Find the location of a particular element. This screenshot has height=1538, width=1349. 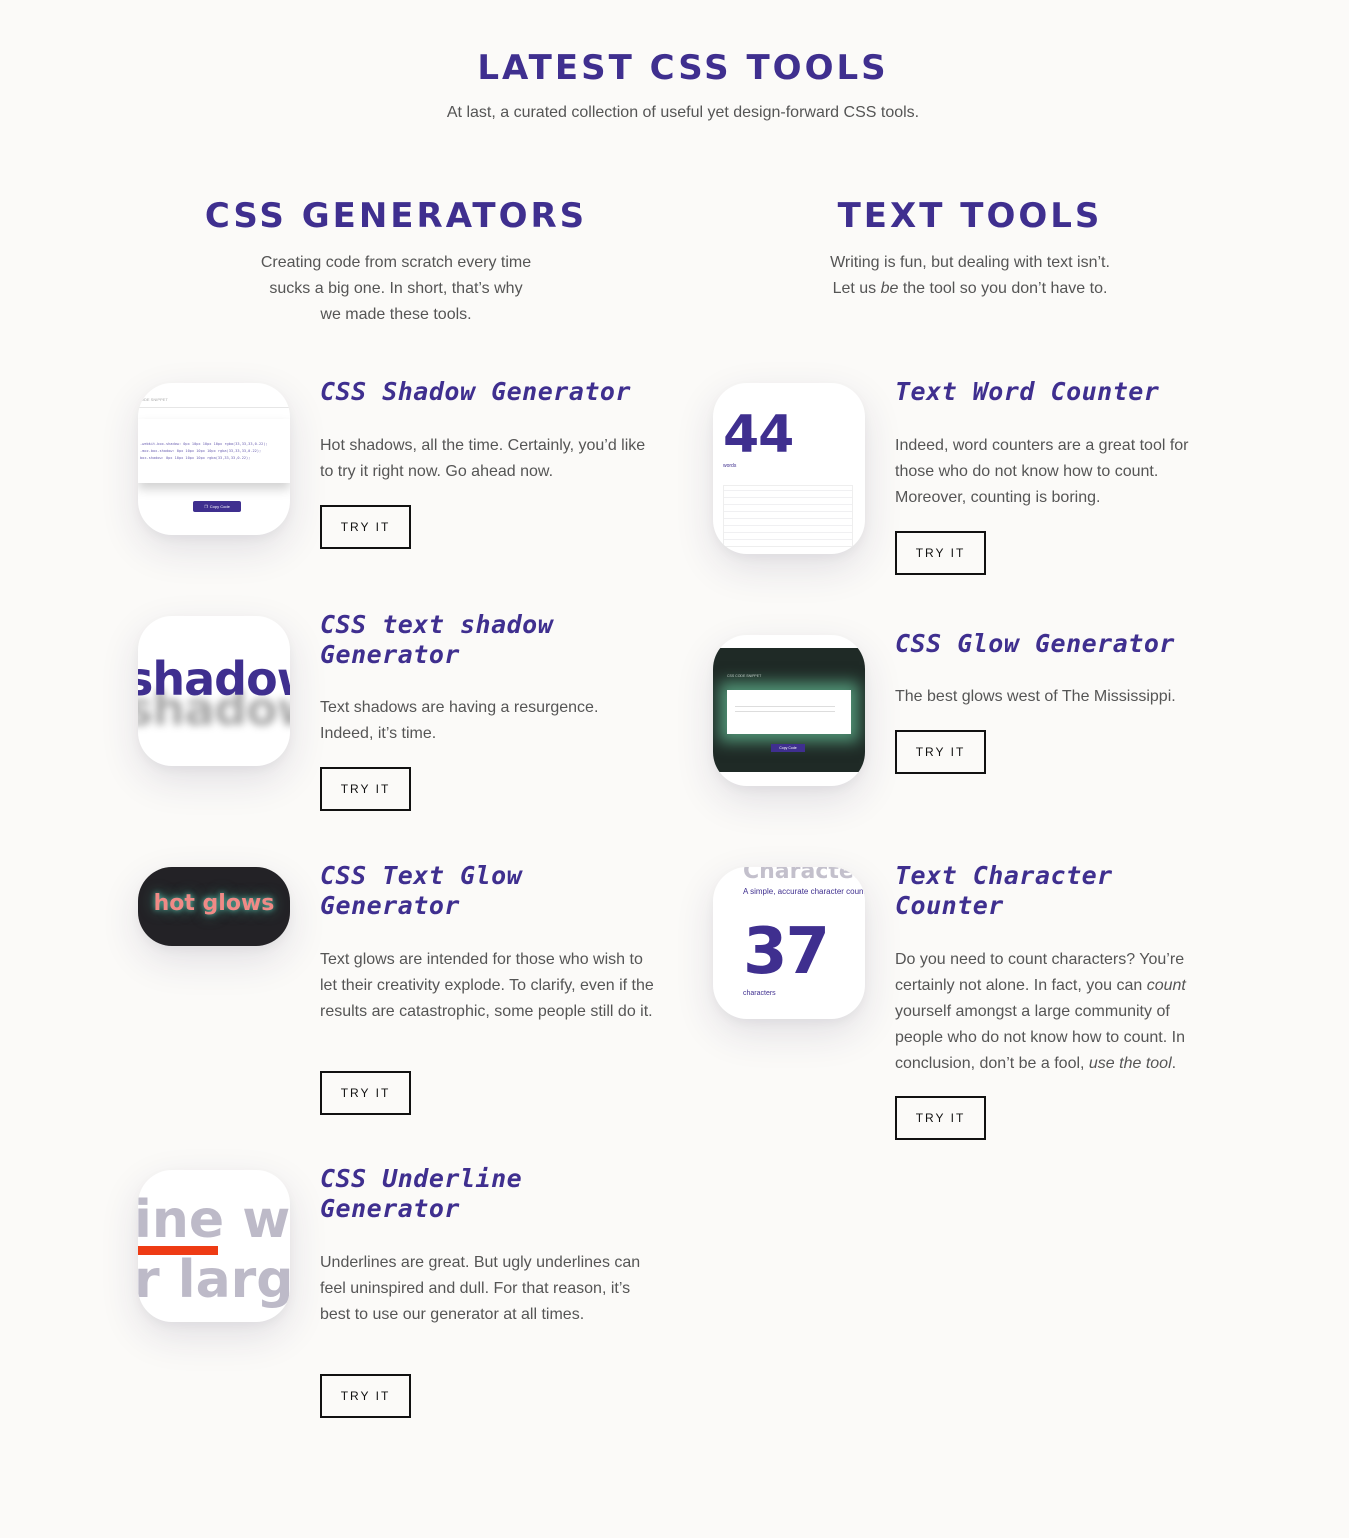

text-word-counter-try-button: TRY IT is located at coordinates (940, 553).